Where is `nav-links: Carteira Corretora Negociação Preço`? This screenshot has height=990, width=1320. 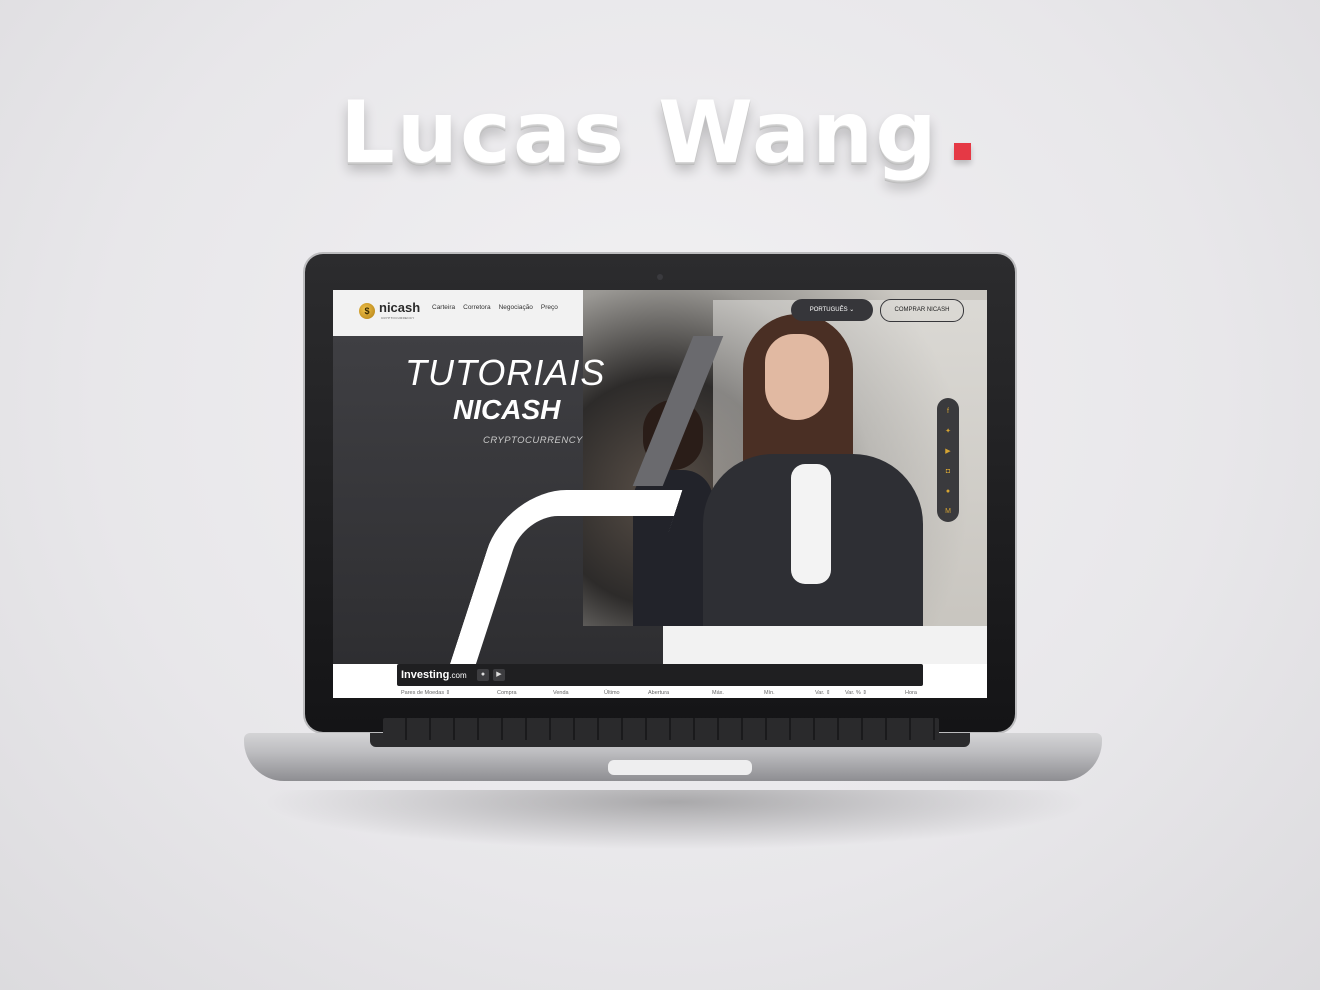 nav-links: Carteira Corretora Negociação Preço is located at coordinates (495, 307).